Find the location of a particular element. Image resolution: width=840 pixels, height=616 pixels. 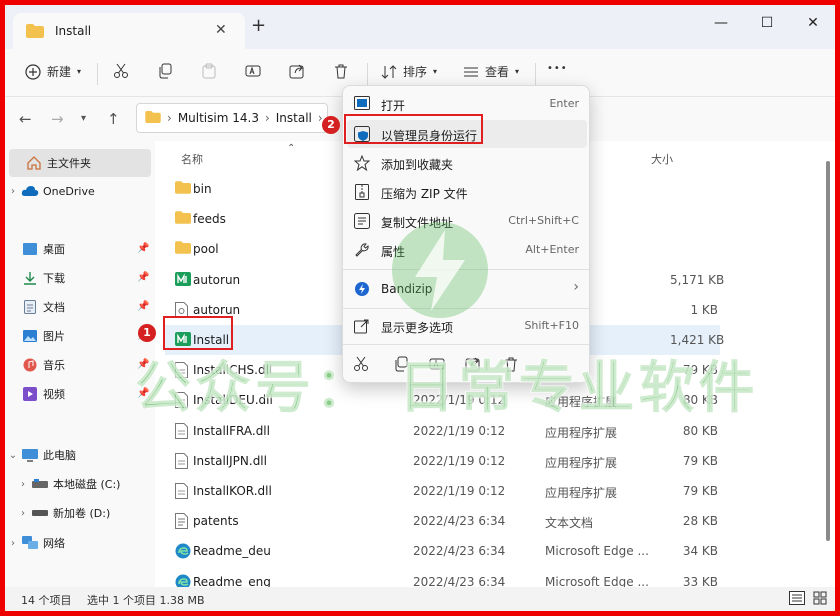

paste-button is located at coordinates (209, 71).